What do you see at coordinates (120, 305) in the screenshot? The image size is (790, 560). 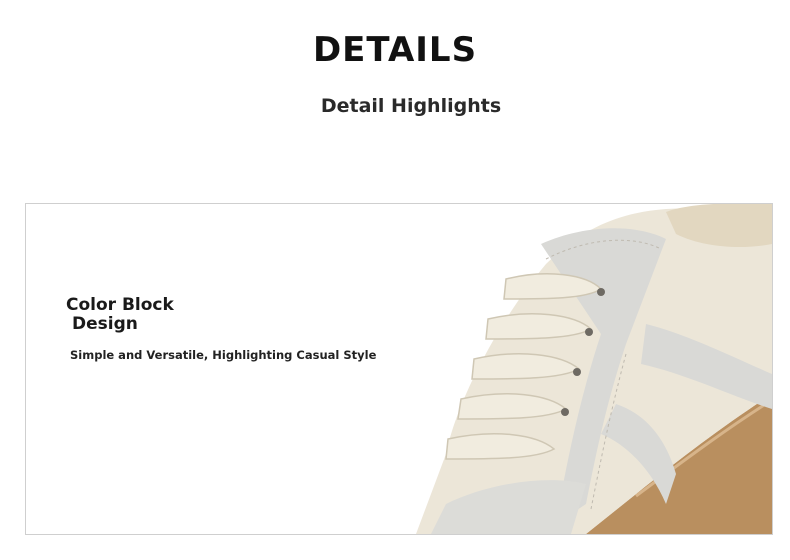 I see `feature-title-line1: Color Block` at bounding box center [120, 305].